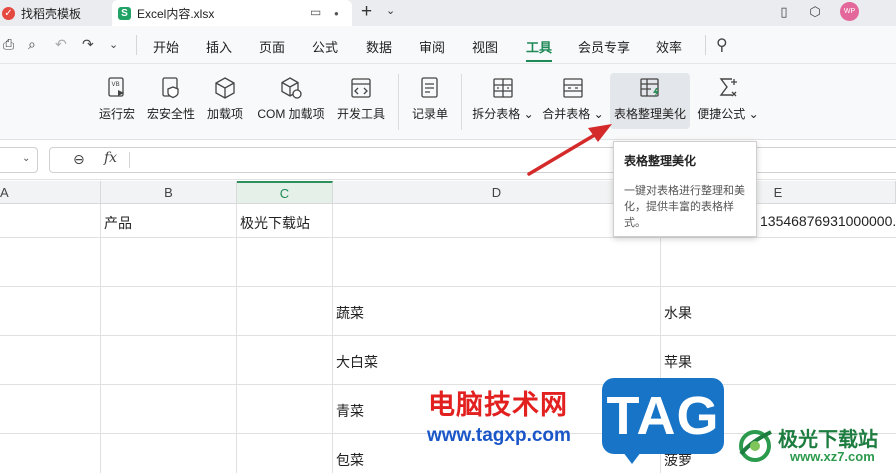 This screenshot has width=896, height=473. Describe the element at coordinates (350, 313) in the screenshot. I see `cell-d3: 蔬菜` at that location.